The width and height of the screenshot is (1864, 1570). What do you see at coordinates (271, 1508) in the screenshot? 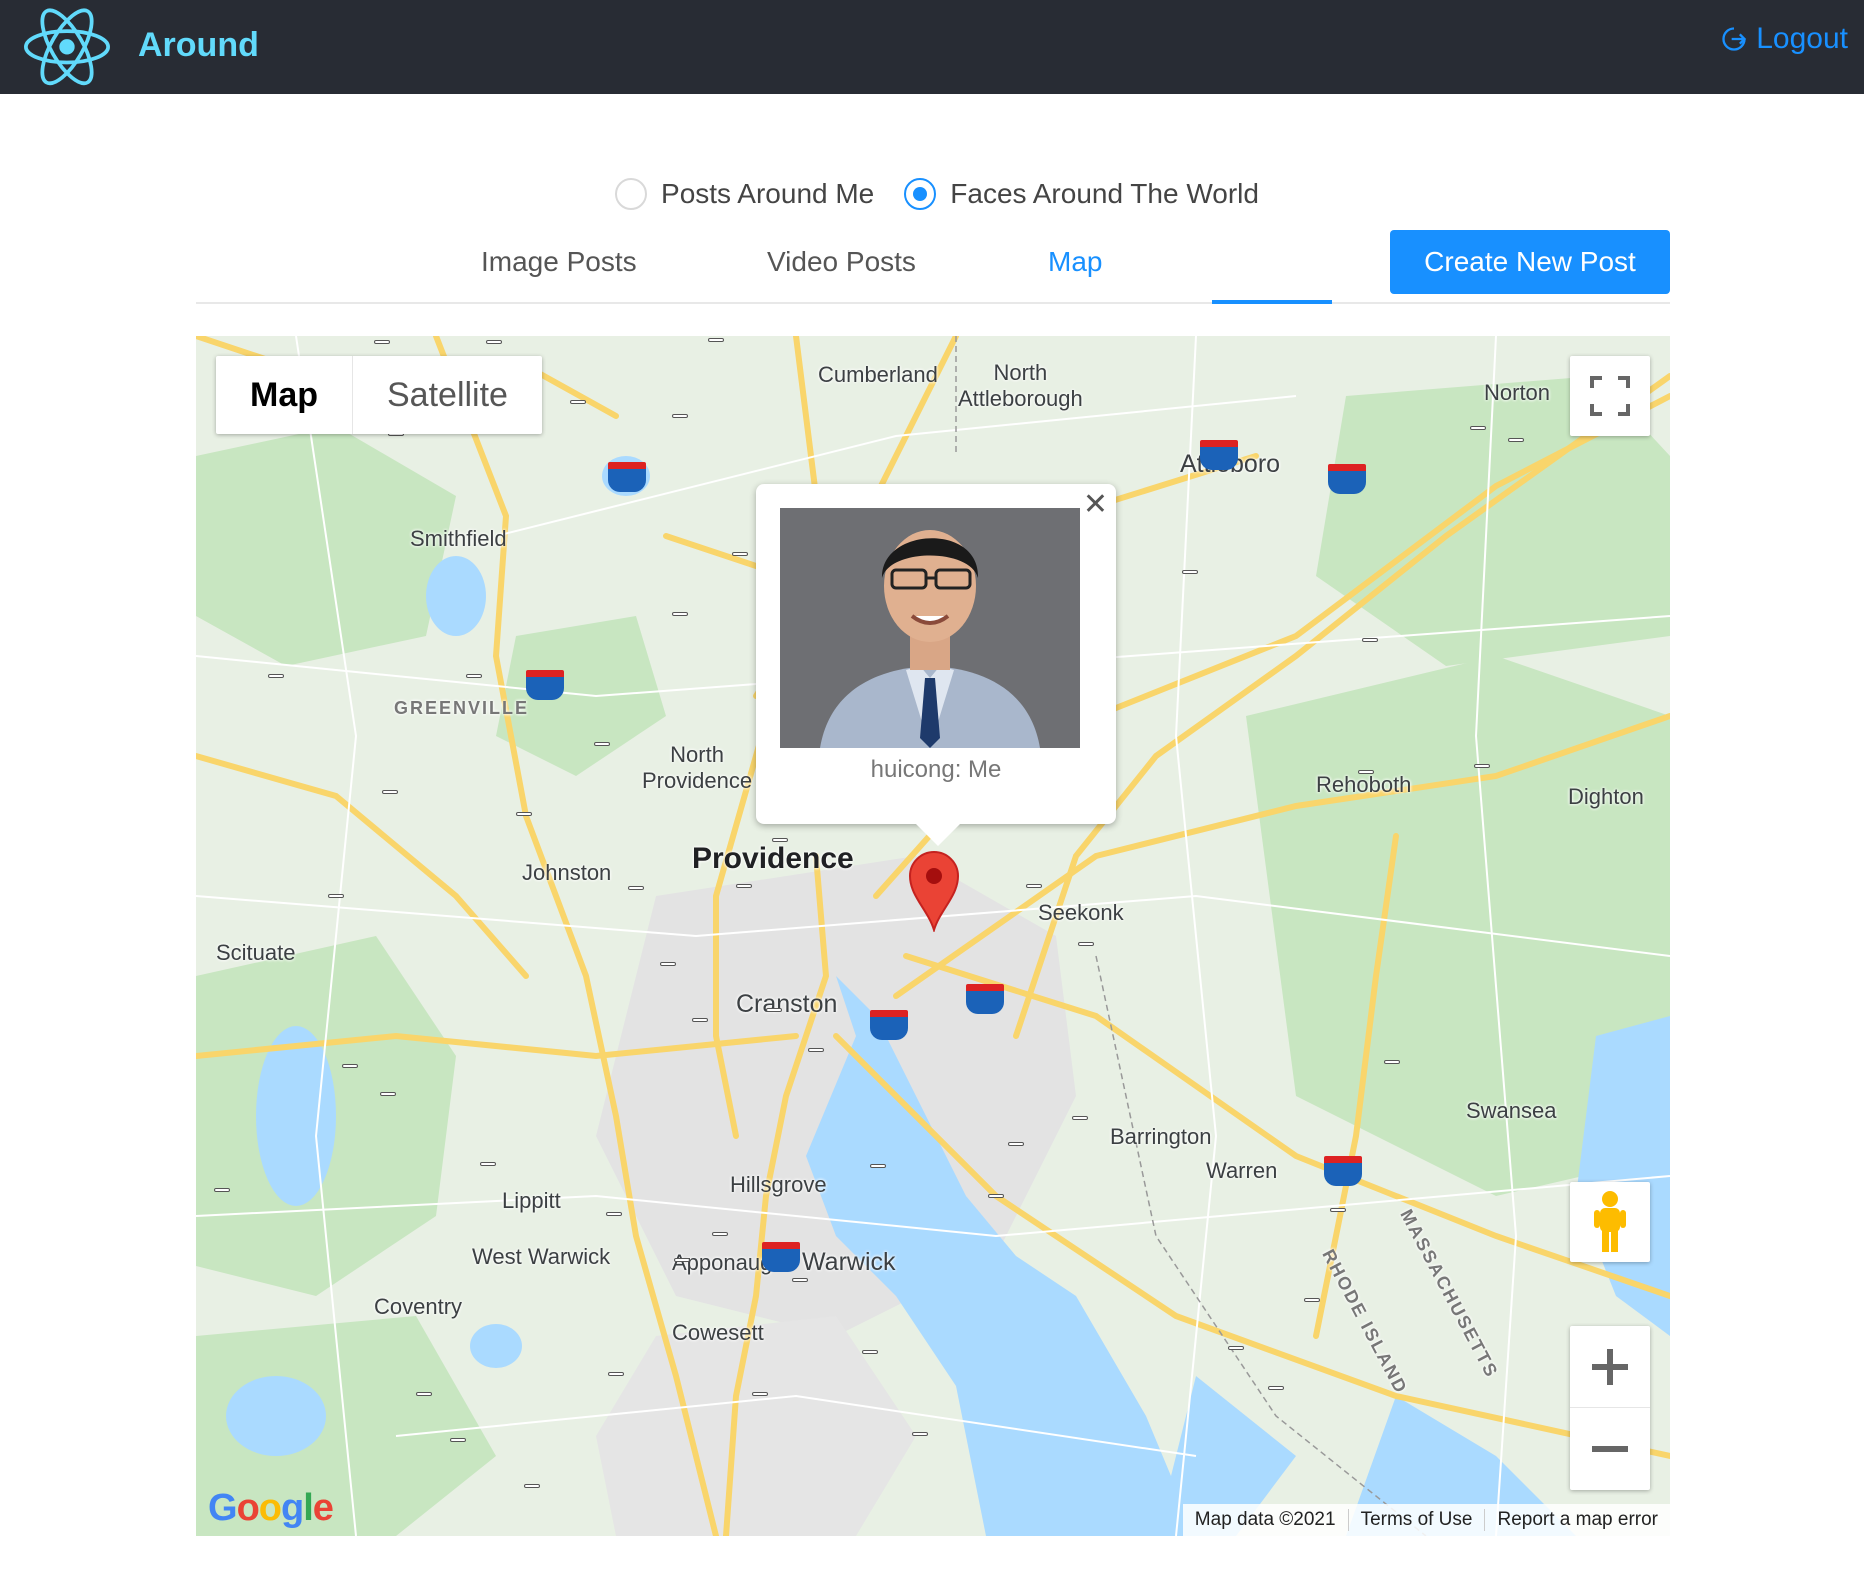
I see `google-logo: Google` at bounding box center [271, 1508].